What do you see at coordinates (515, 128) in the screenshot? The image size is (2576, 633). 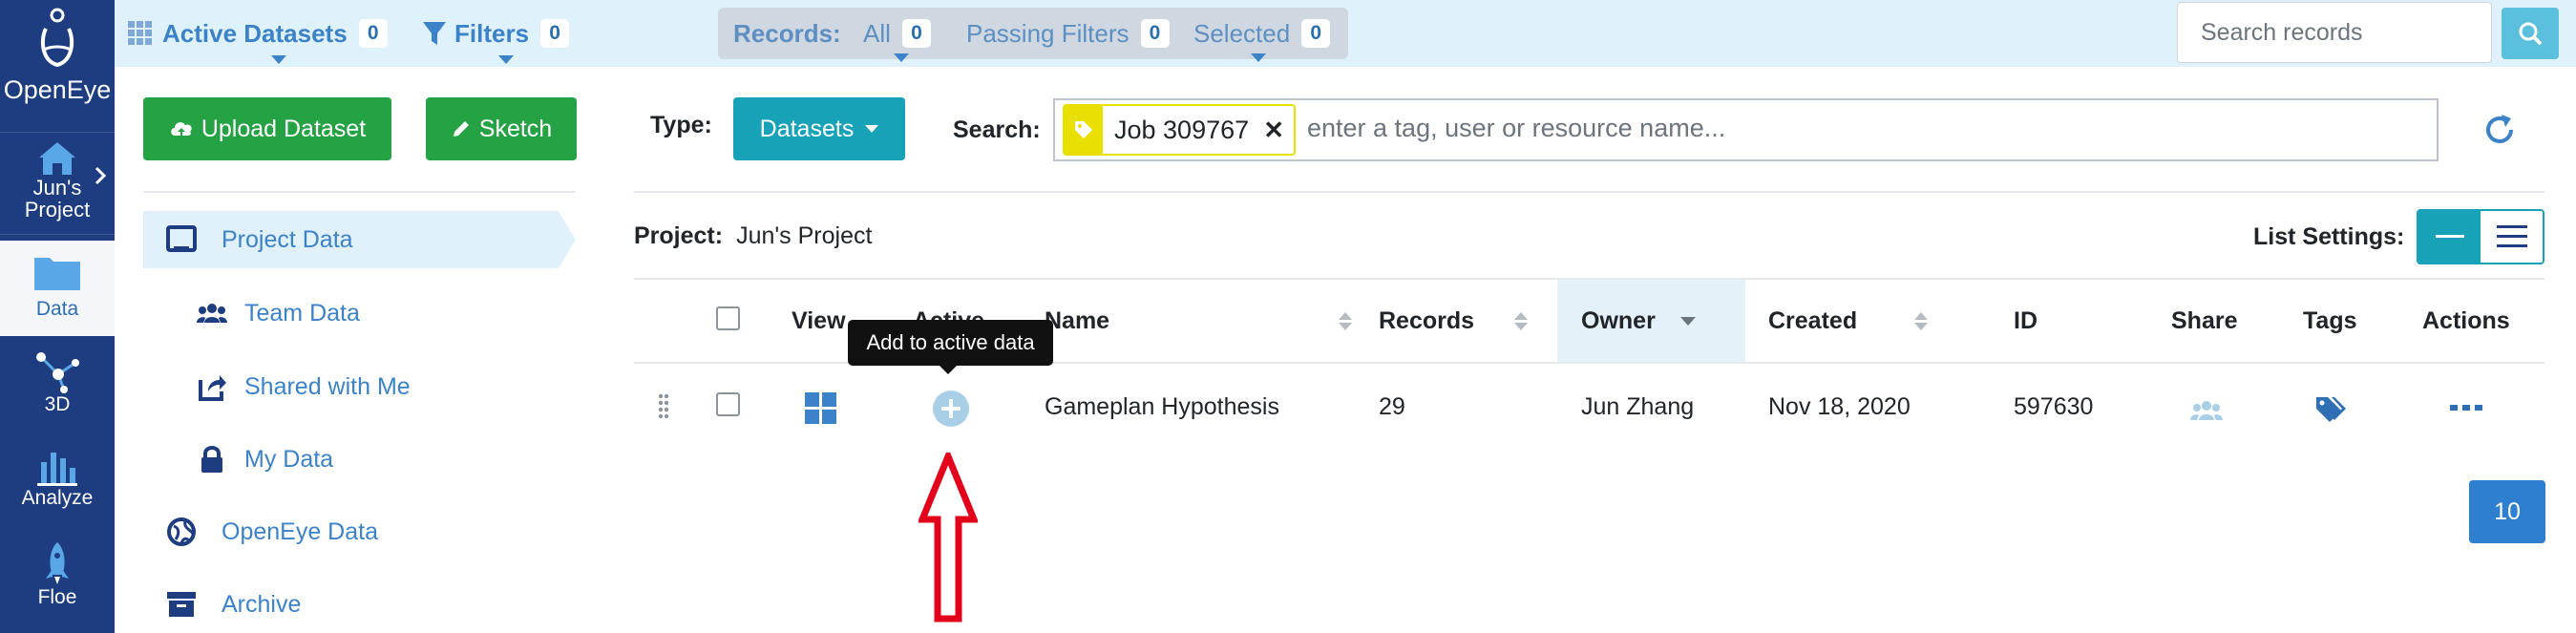 I see `sketch-label: Sketch` at bounding box center [515, 128].